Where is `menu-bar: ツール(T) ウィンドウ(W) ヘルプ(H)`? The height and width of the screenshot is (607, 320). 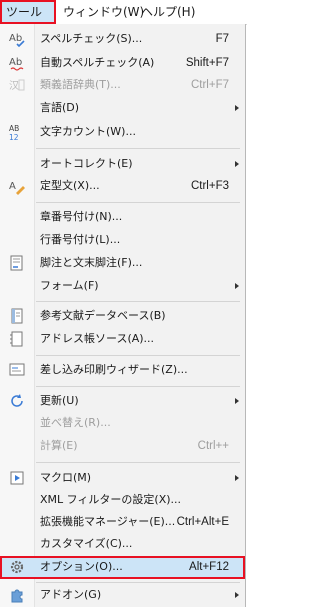 menu-bar: ツール(T) ウィンドウ(W) ヘルプ(H) is located at coordinates (123, 19).